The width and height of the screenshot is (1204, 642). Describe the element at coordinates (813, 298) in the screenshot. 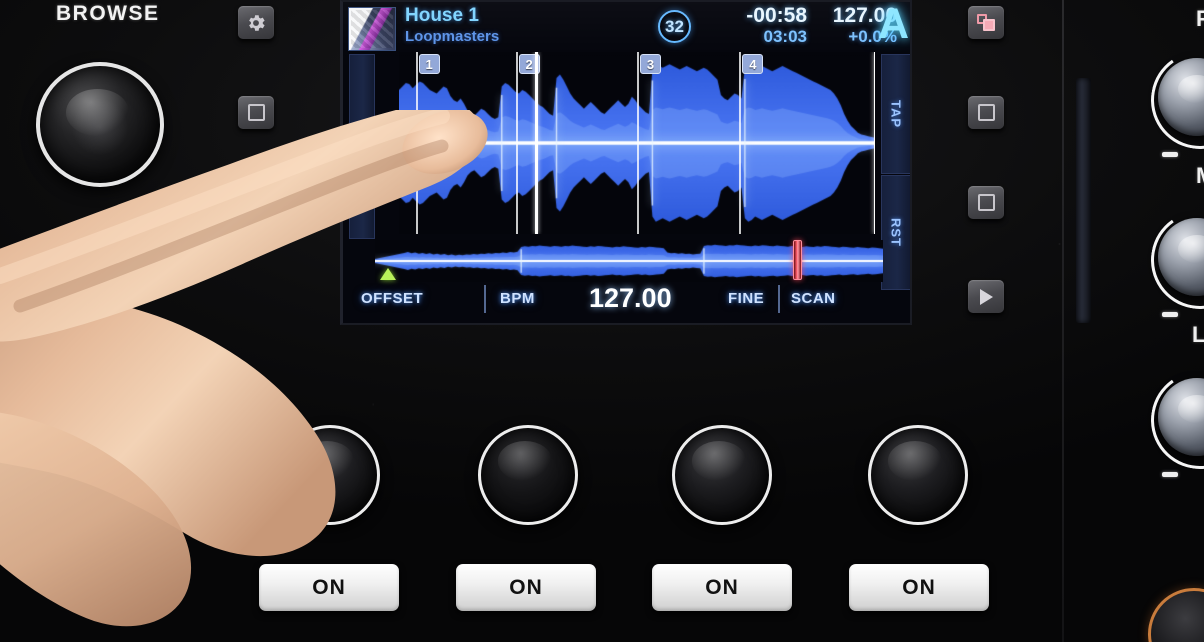

I see `scan-label: SCAN` at that location.